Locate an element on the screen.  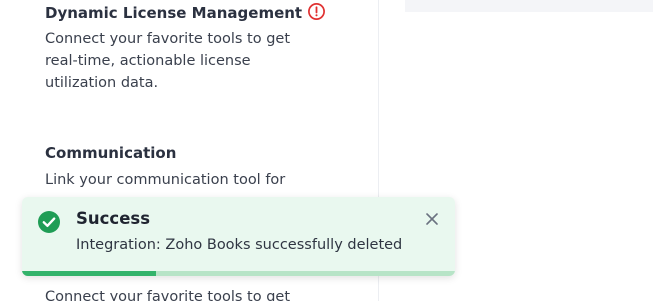
check-circle-icon is located at coordinates (49, 222).